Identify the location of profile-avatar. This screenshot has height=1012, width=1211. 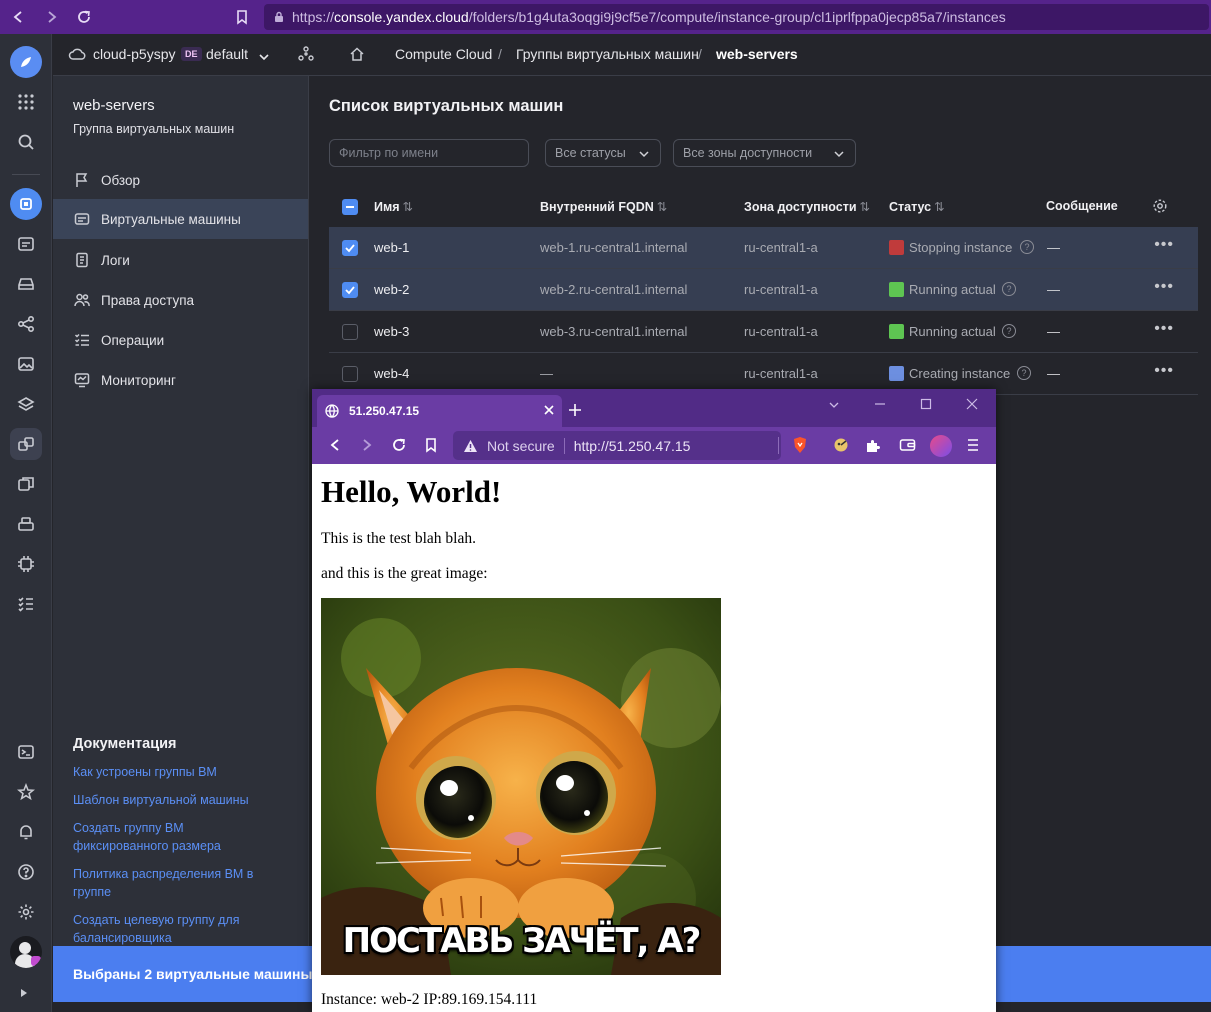
(941, 446).